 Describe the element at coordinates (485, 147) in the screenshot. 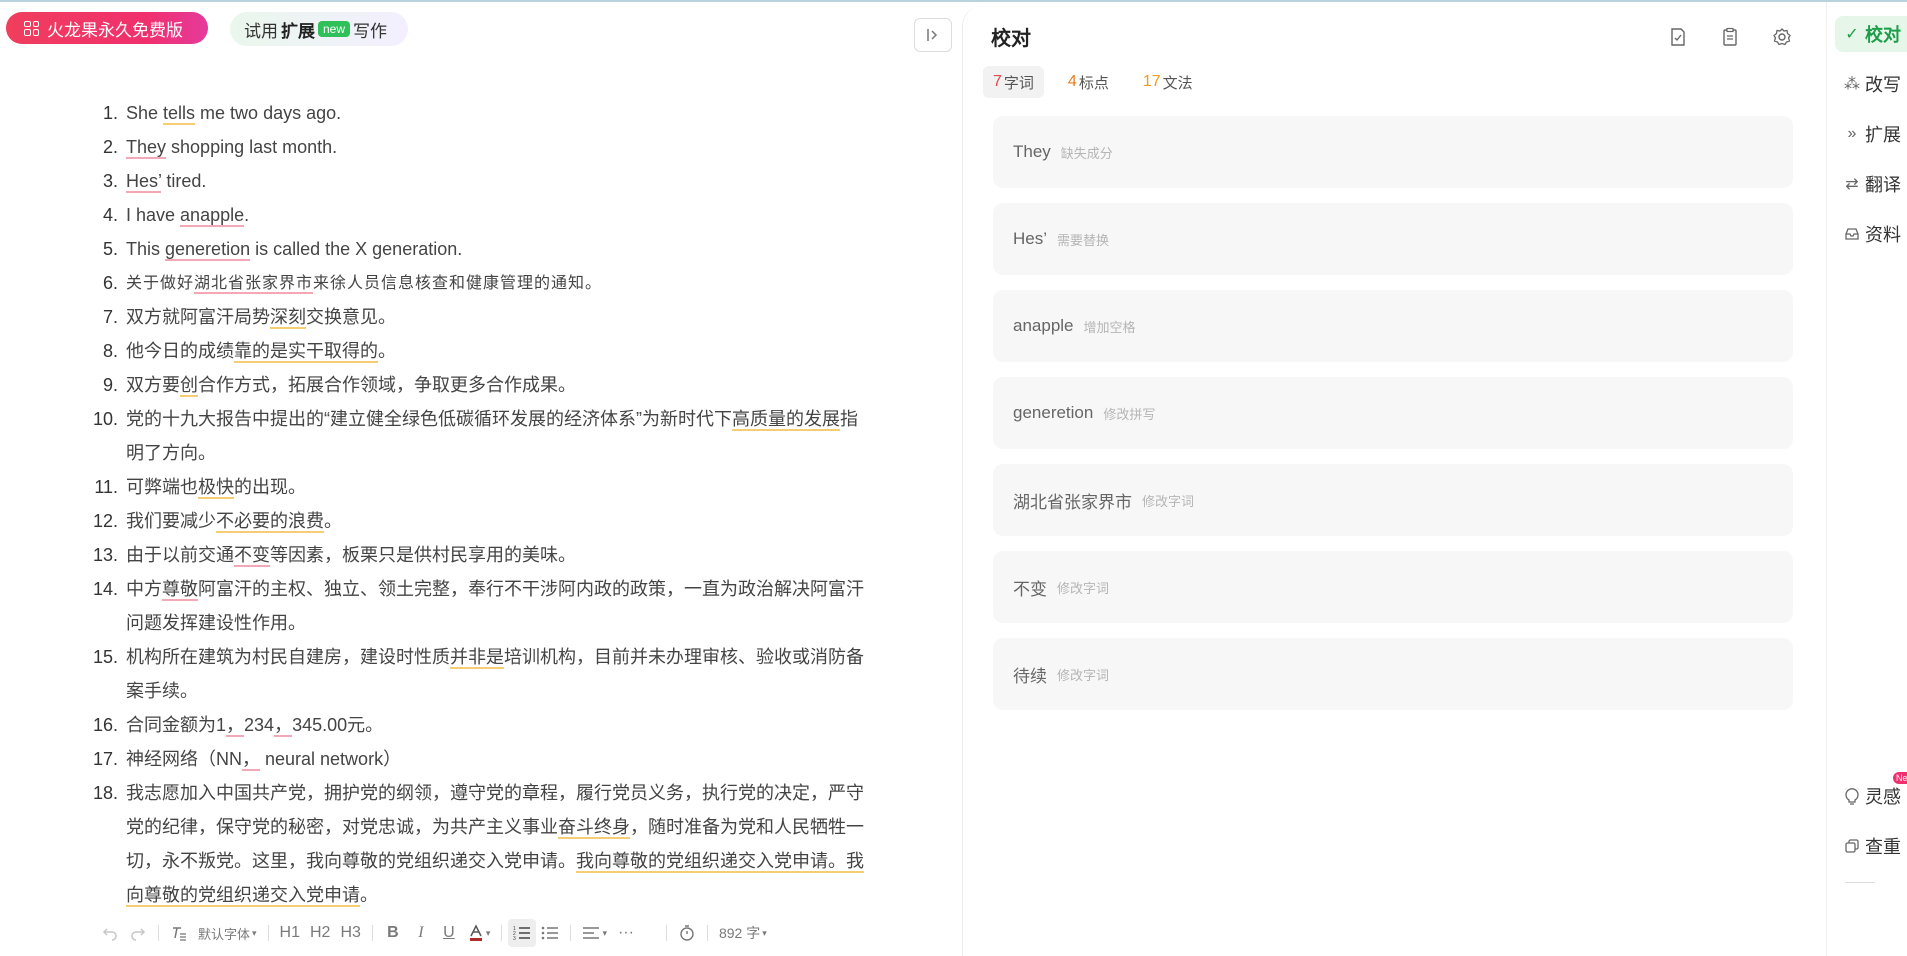

I see `document-item: 2. They shopping last month.` at that location.